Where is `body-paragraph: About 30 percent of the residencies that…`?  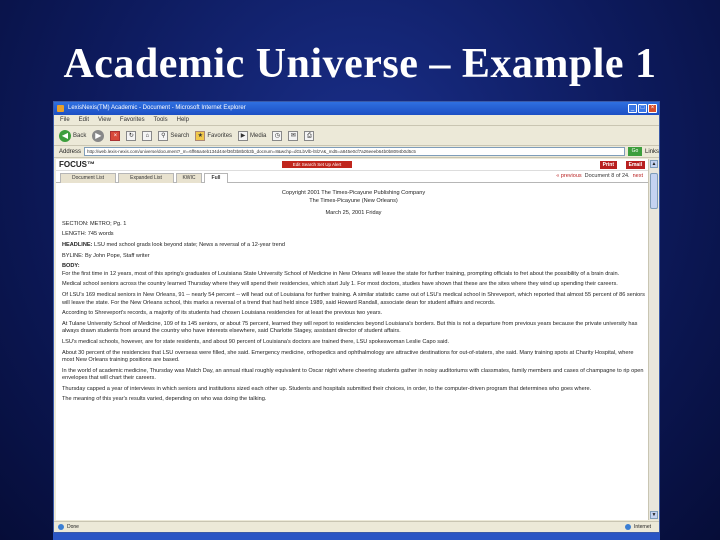 body-paragraph: About 30 percent of the residencies that… is located at coordinates (348, 356).